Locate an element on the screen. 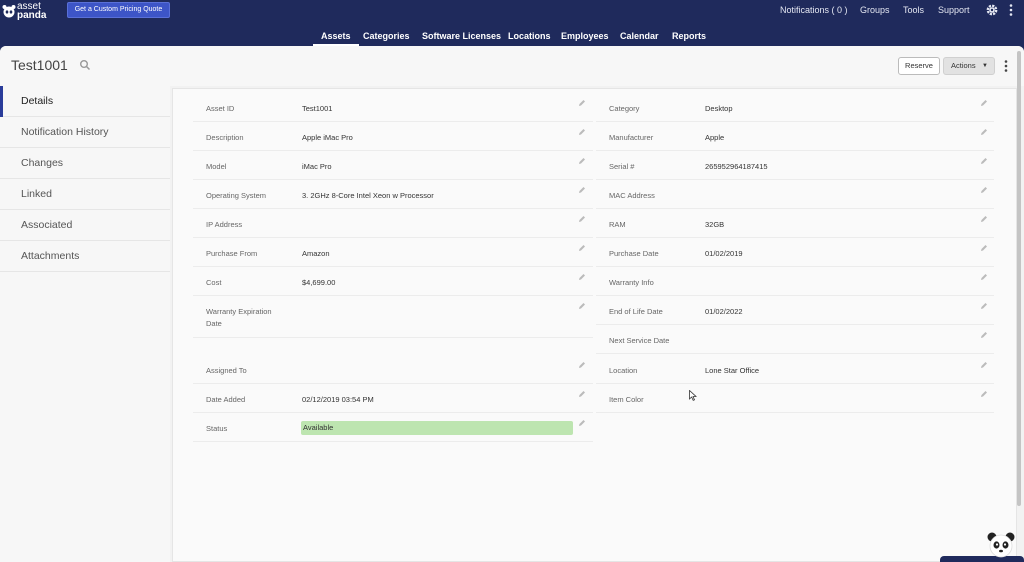 The image size is (1024, 562). page-title: Test1001 is located at coordinates (39, 65).